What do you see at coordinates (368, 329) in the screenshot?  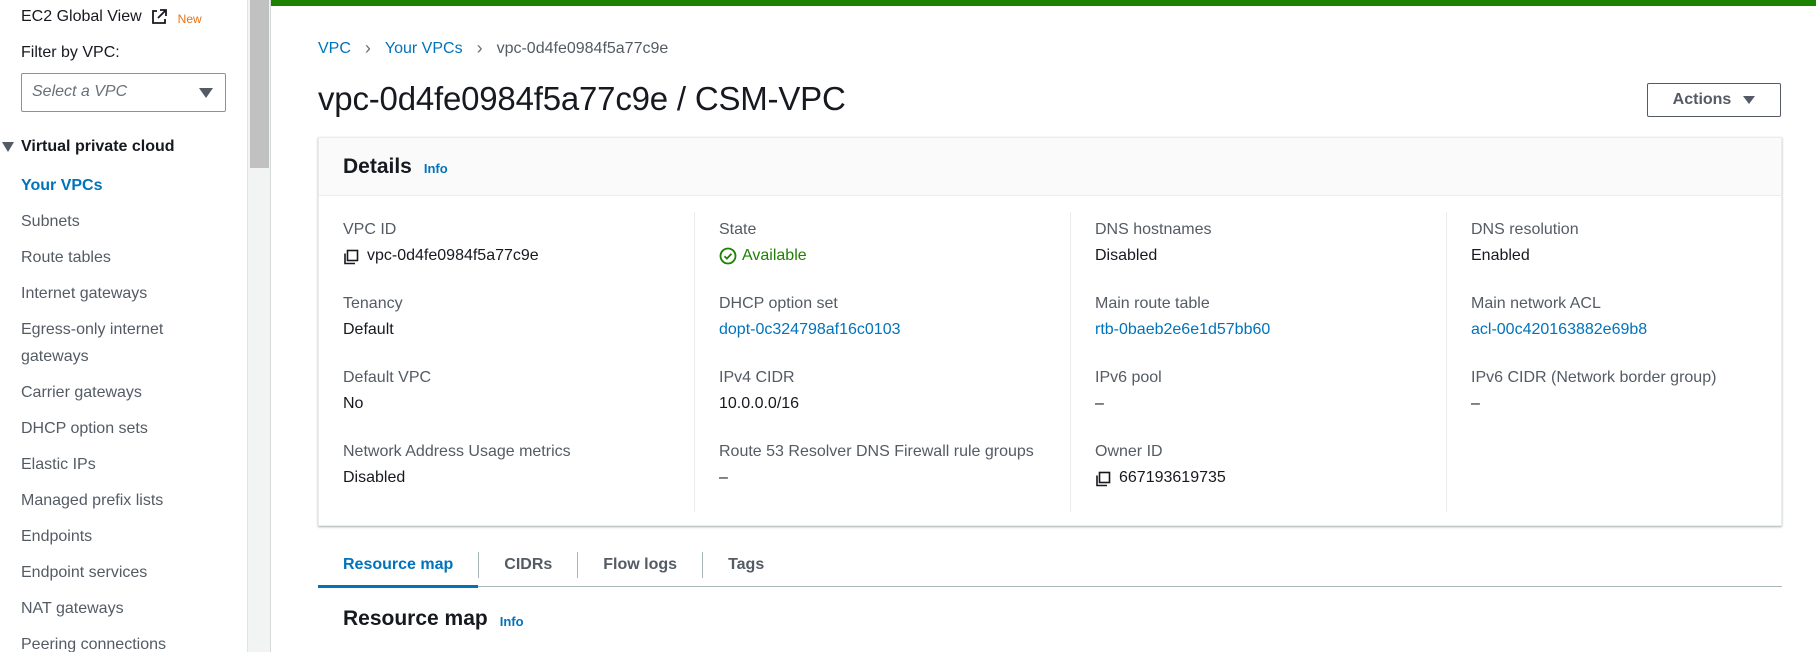 I see `field-value: Default` at bounding box center [368, 329].